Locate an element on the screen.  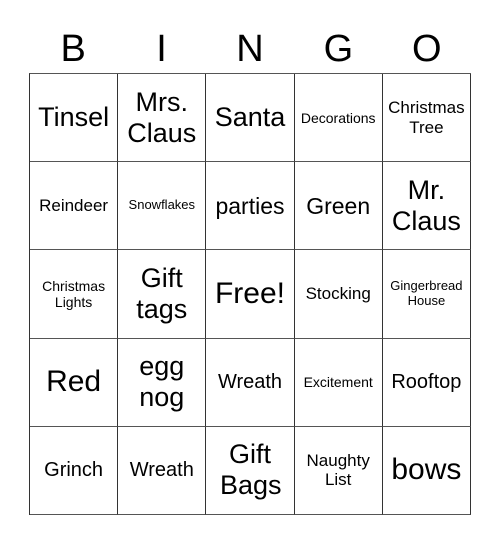
bingo-cell: Gift Bags is located at coordinates (250, 470).